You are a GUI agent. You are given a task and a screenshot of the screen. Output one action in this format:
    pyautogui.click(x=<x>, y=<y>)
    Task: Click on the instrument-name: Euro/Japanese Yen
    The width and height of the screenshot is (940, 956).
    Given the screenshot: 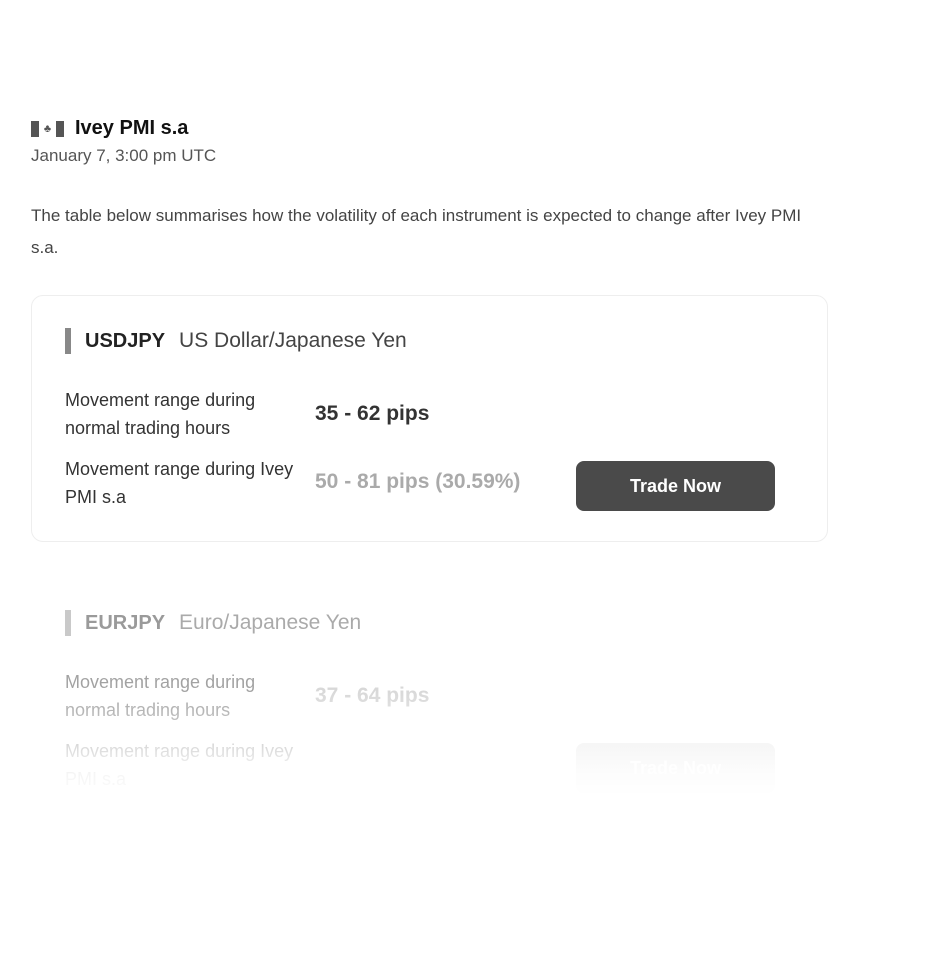 What is the action you would take?
    pyautogui.click(x=270, y=622)
    